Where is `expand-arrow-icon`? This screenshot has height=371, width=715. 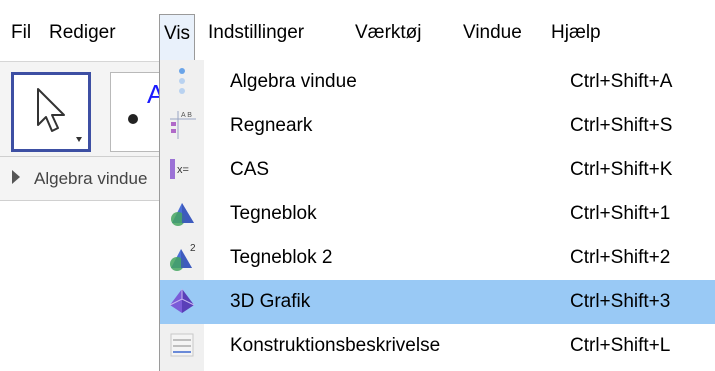 expand-arrow-icon is located at coordinates (16, 177).